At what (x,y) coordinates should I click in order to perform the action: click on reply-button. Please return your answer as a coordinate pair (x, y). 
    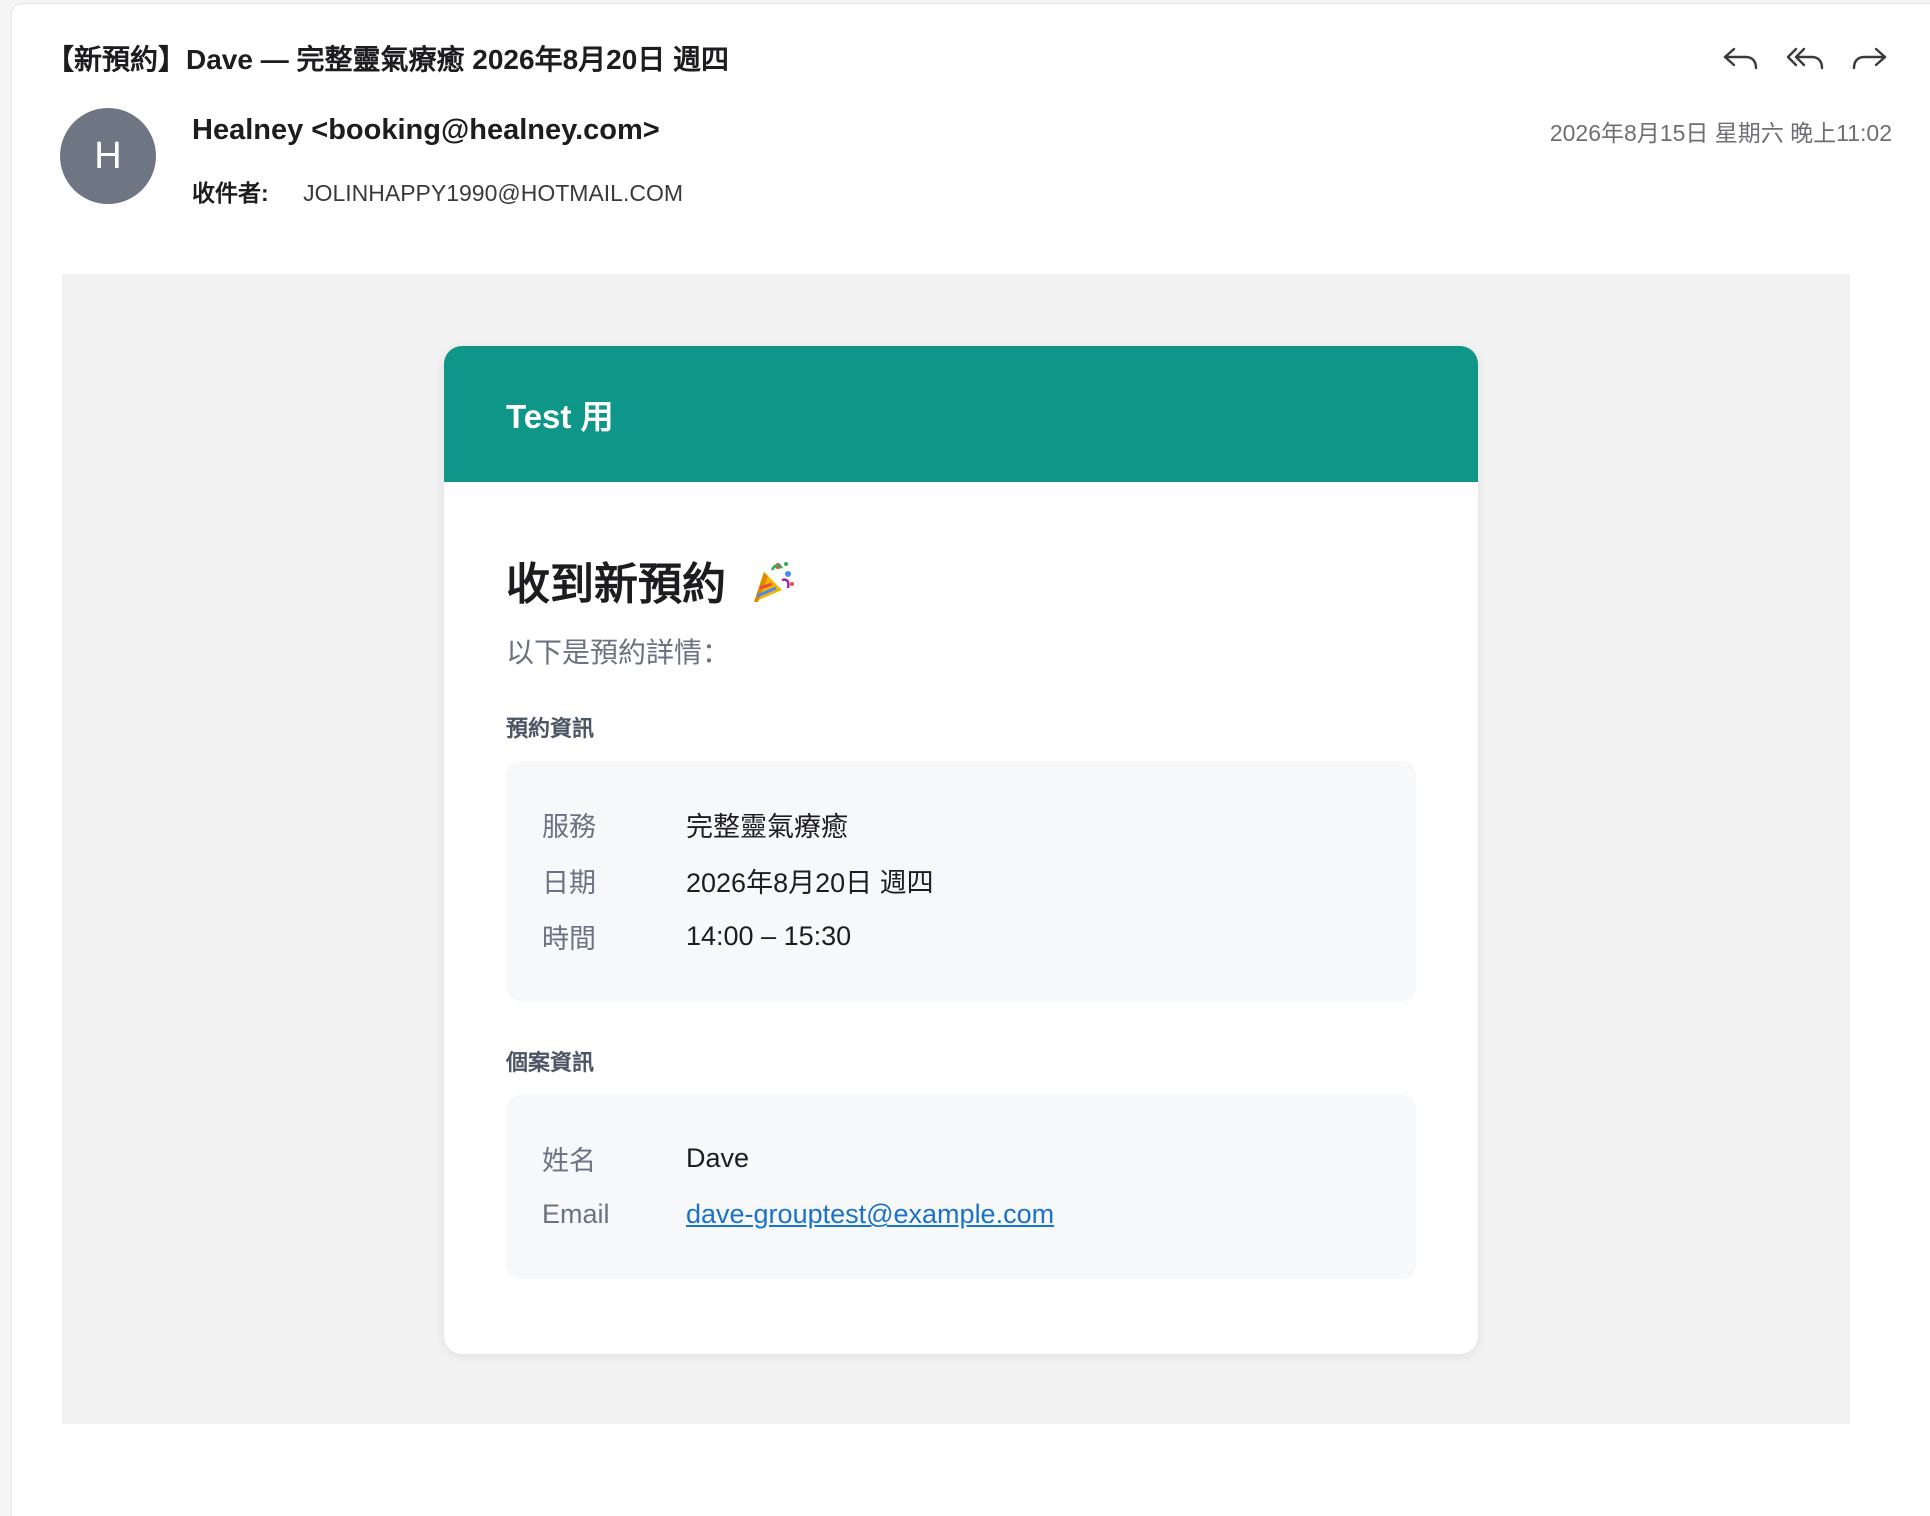
    Looking at the image, I should click on (1741, 59).